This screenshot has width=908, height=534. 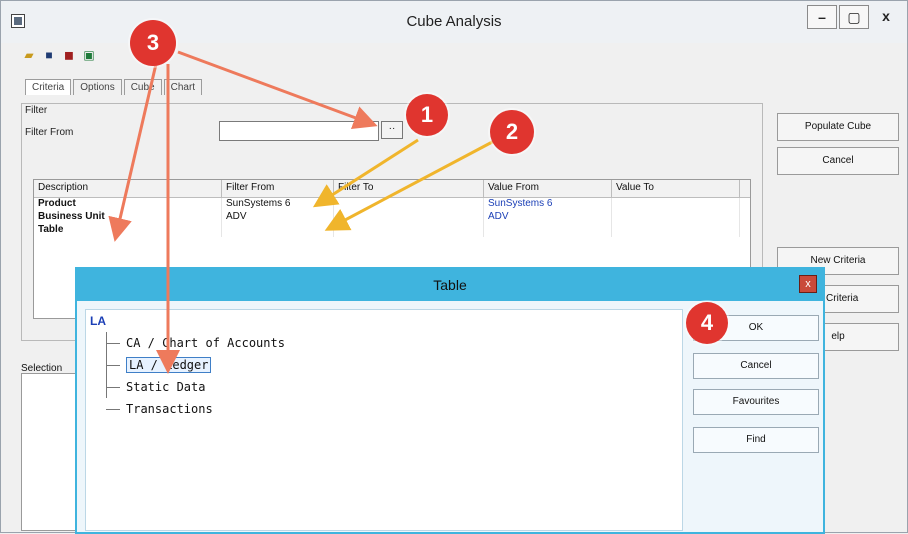 What do you see at coordinates (89, 55) in the screenshot?
I see `excel-icon: ▣` at bounding box center [89, 55].